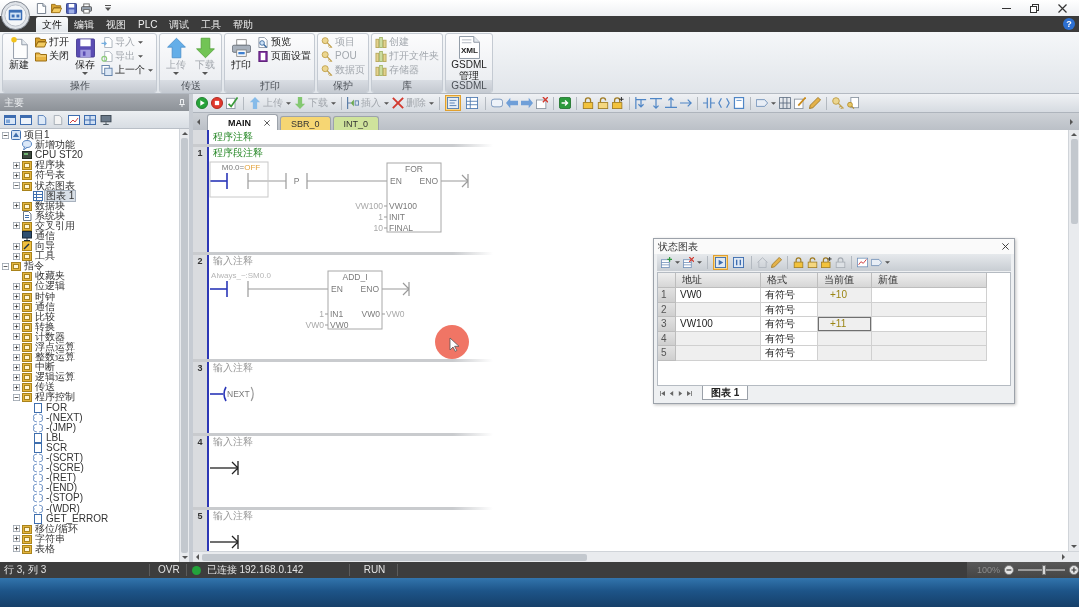 Image resolution: width=1079 pixels, height=607 pixels. Describe the element at coordinates (55, 225) in the screenshot. I see `tree-item: 交叉引用` at that location.